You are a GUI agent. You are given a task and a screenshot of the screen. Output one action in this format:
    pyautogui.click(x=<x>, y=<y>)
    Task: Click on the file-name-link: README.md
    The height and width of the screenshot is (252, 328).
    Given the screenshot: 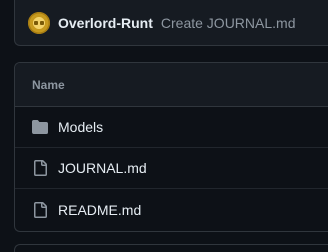 What is the action you would take?
    pyautogui.click(x=99, y=210)
    